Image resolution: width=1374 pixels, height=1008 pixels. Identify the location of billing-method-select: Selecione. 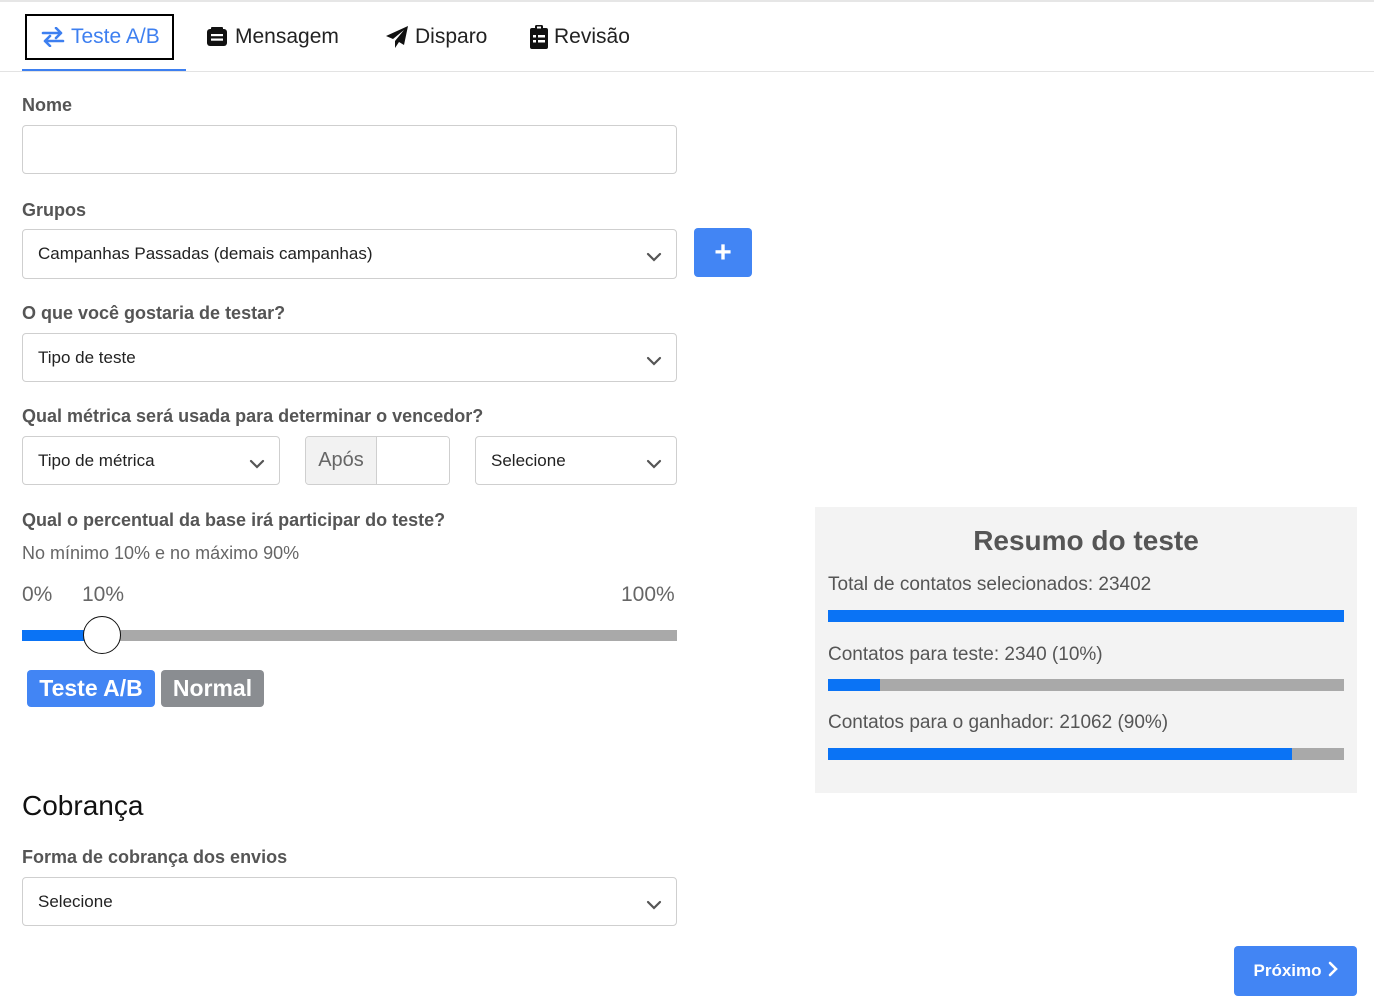
(349, 901).